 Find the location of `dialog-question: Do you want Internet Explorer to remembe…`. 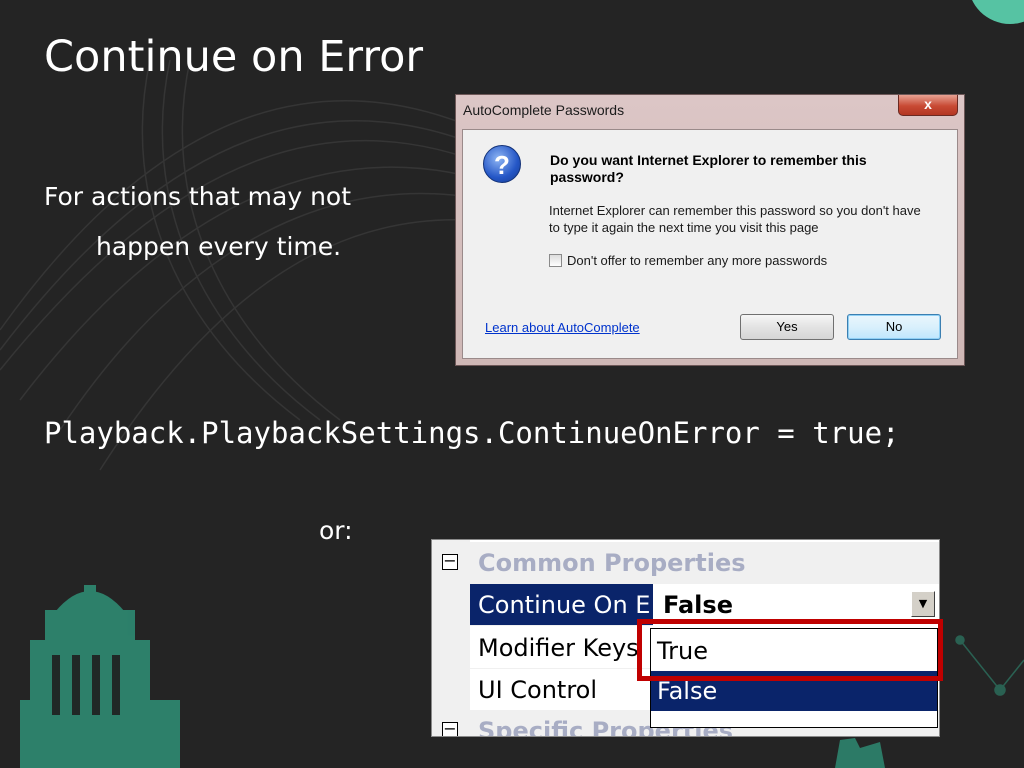

dialog-question: Do you want Internet Explorer to remembe… is located at coordinates (708, 168).